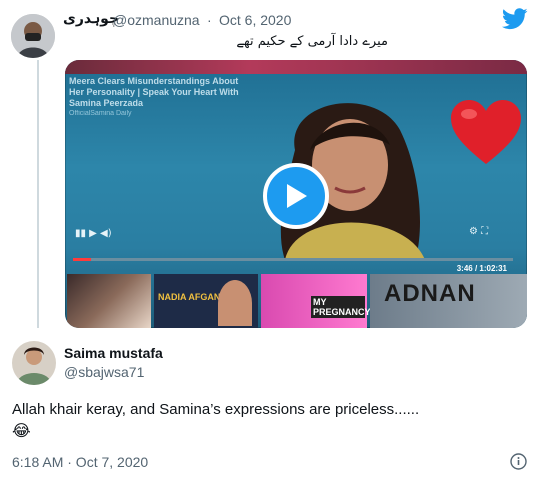 This screenshot has width=548, height=483. Describe the element at coordinates (104, 372) in the screenshot. I see `user-handle: @sbajwsa71` at that location.